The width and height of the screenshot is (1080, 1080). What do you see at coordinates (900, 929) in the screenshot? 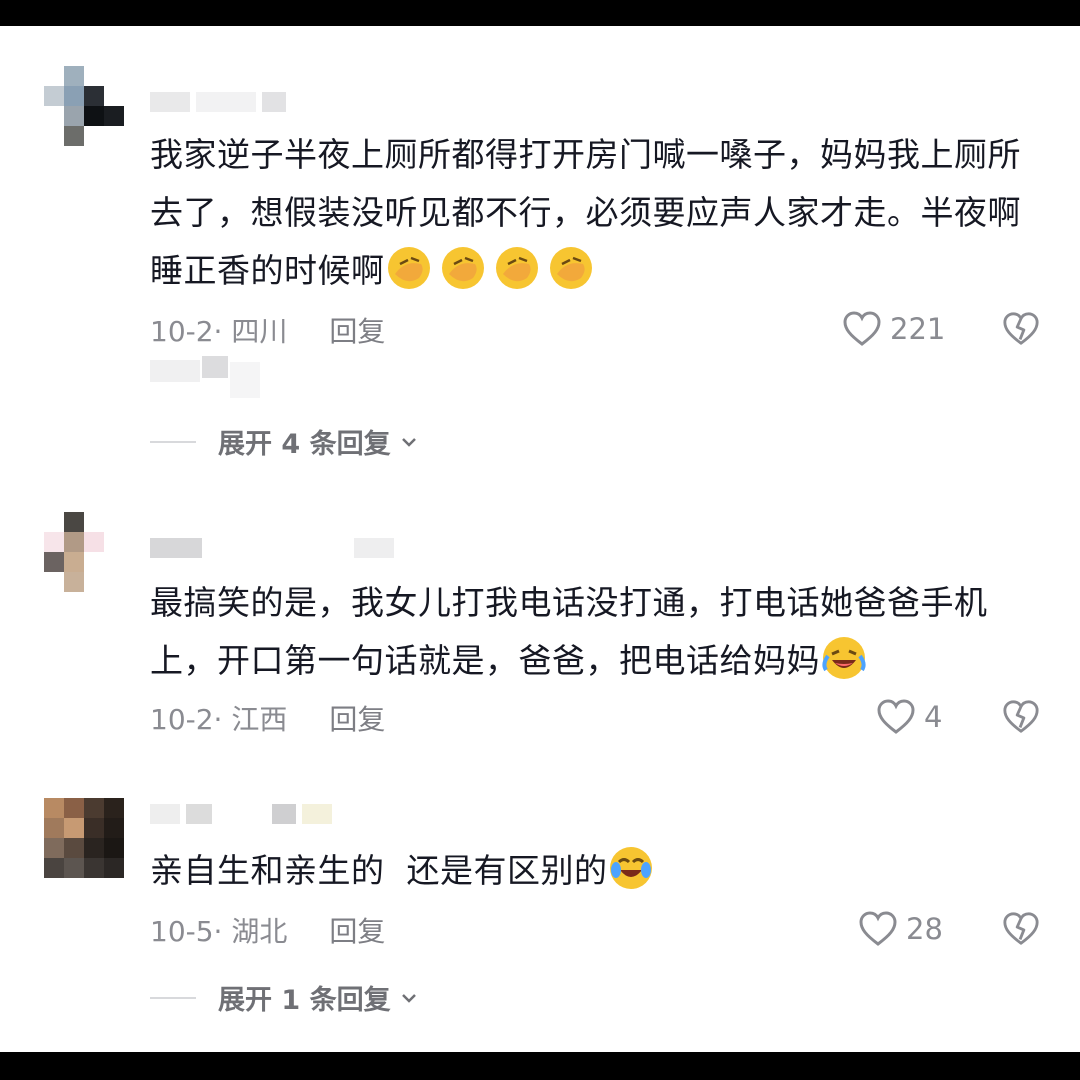
I see `like-button: 28` at bounding box center [900, 929].